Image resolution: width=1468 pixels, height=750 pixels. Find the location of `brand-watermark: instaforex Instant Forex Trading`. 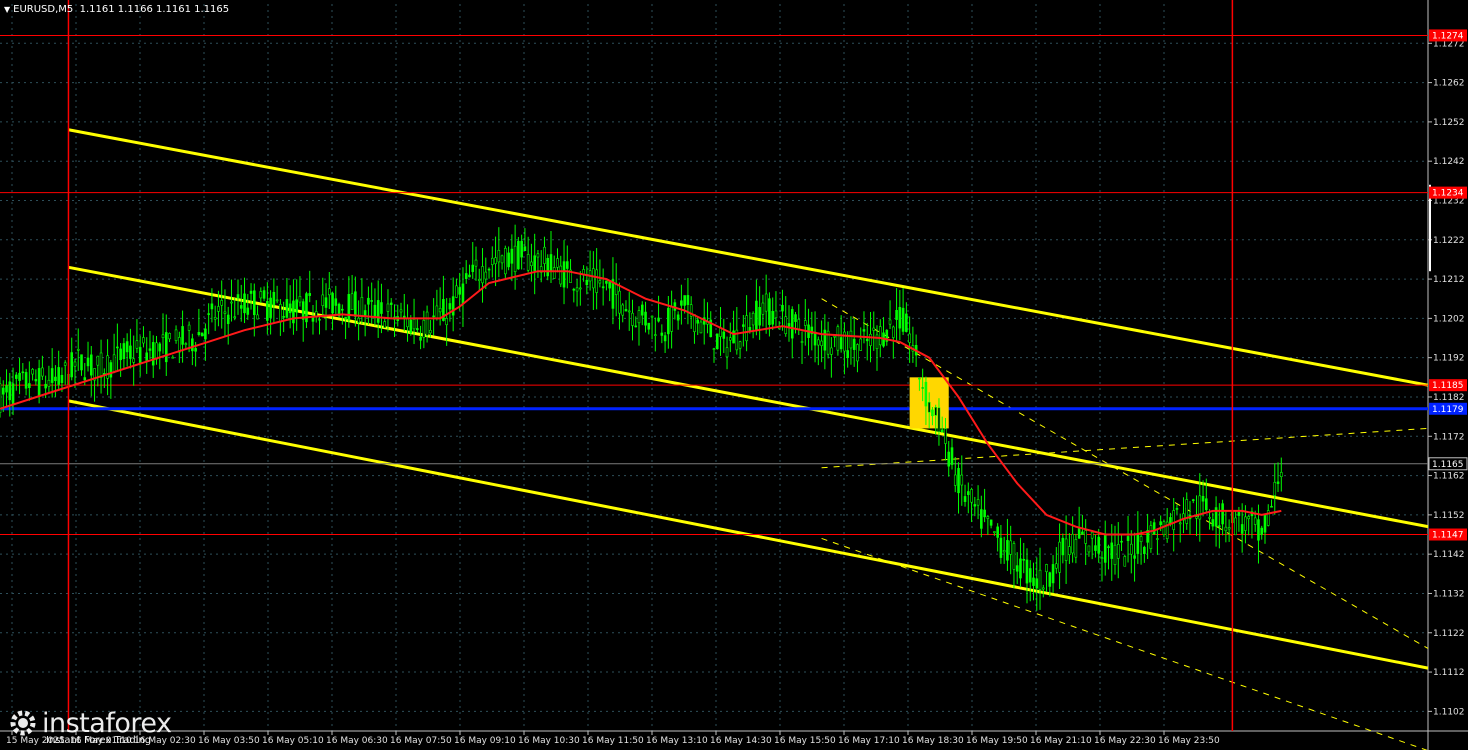

brand-watermark: instaforex Instant Forex Trading is located at coordinates (89, 726).